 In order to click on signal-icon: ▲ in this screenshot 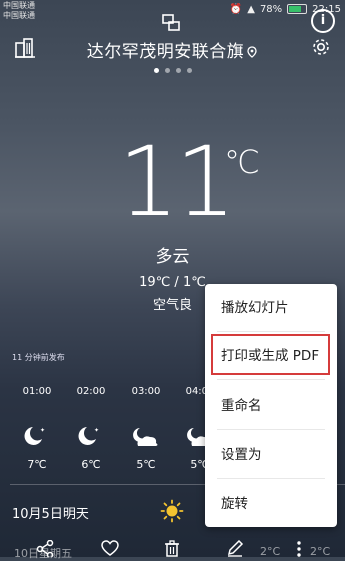, I will do `click(251, 9)`.